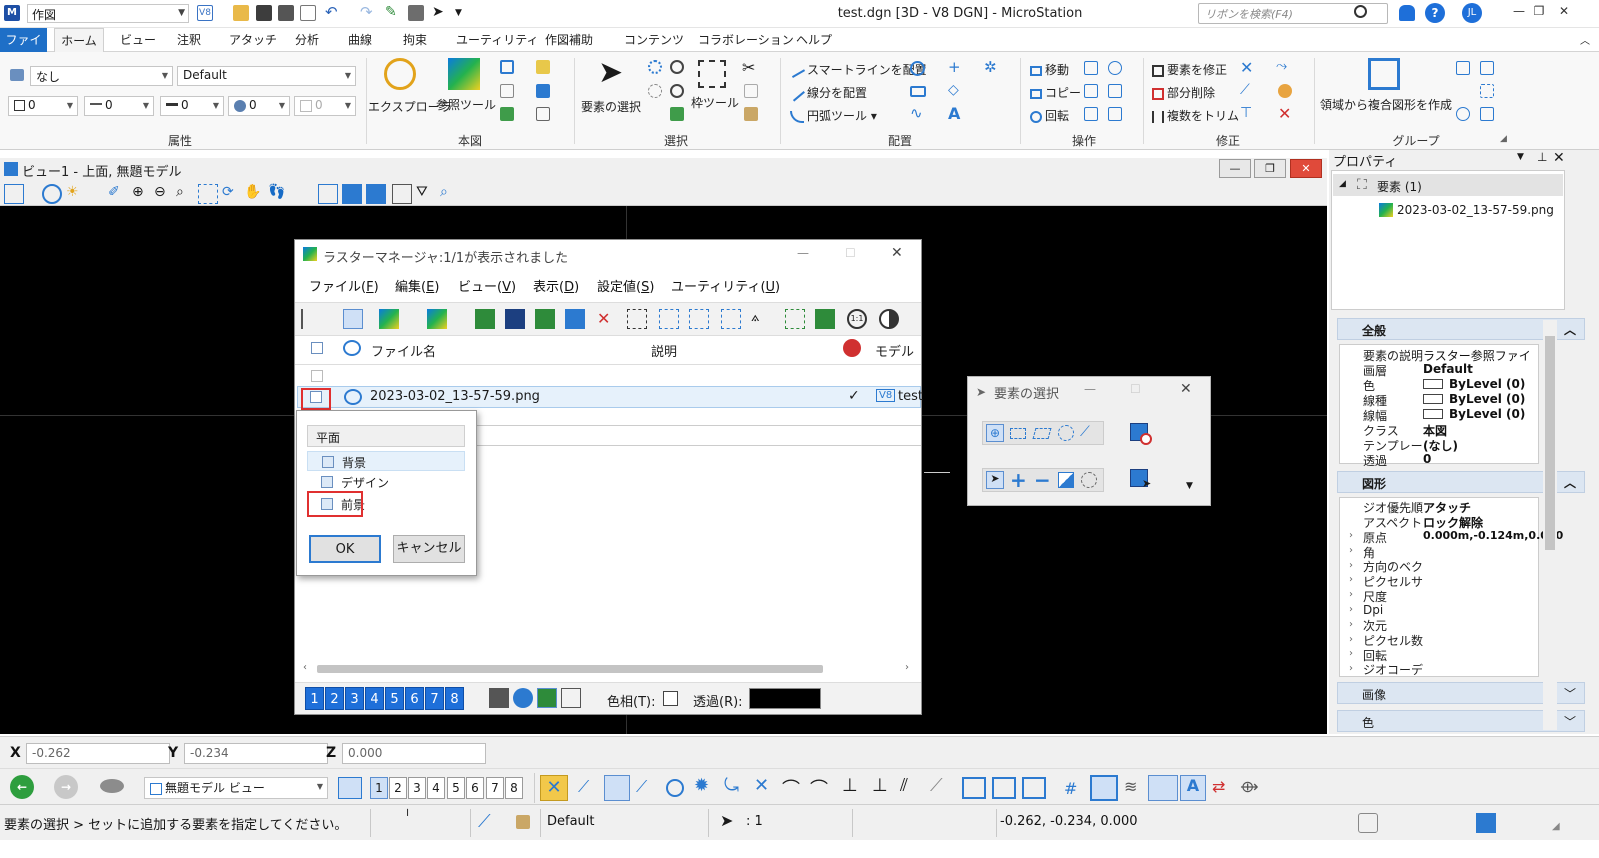 This screenshot has height=858, width=1599. I want to click on color-select: 0 ▼, so click(43, 106).